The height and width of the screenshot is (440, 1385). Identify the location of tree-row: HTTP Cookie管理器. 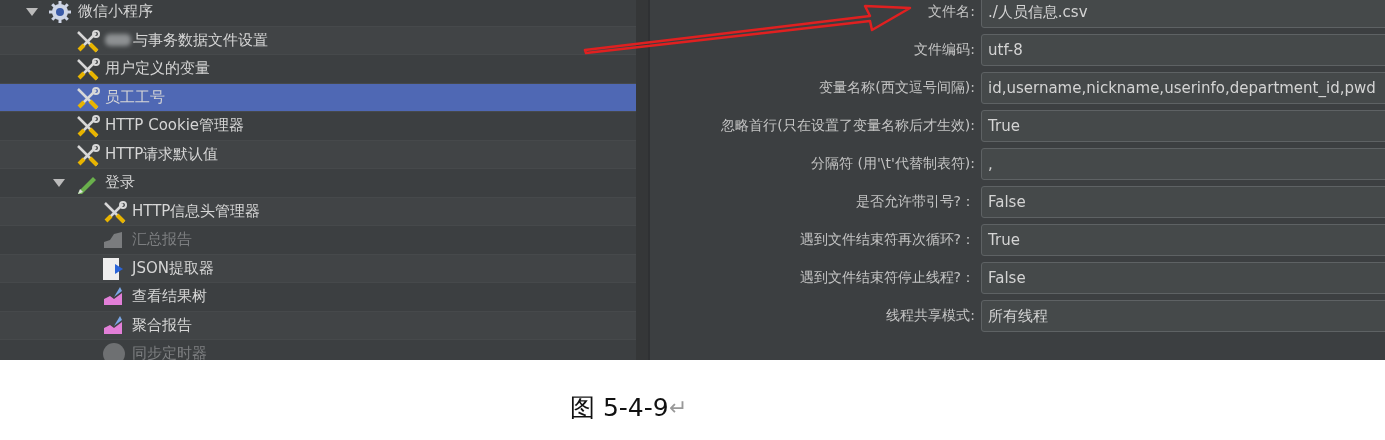
(318, 126).